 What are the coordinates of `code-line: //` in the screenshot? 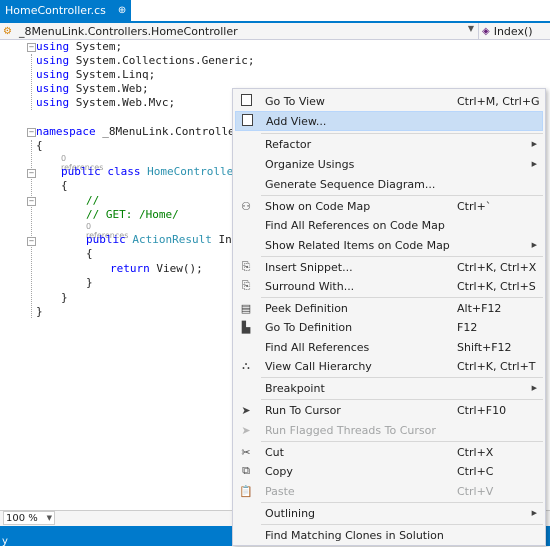 It's located at (93, 200).